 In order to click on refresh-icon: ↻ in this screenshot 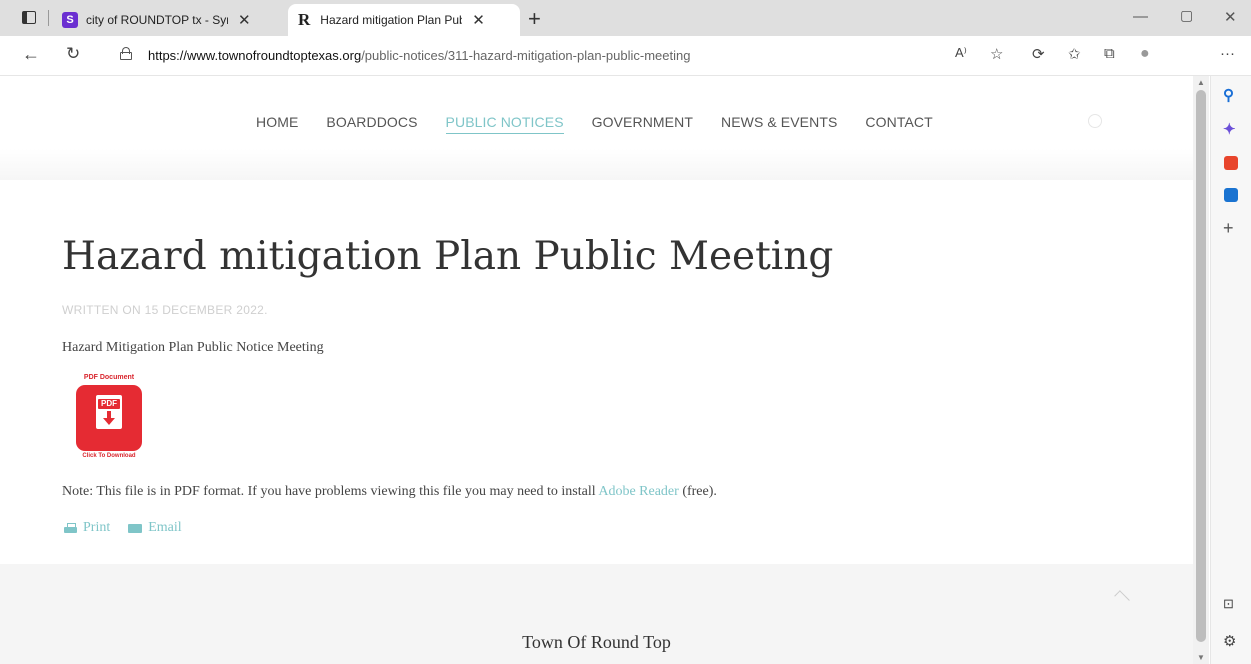, I will do `click(73, 54)`.